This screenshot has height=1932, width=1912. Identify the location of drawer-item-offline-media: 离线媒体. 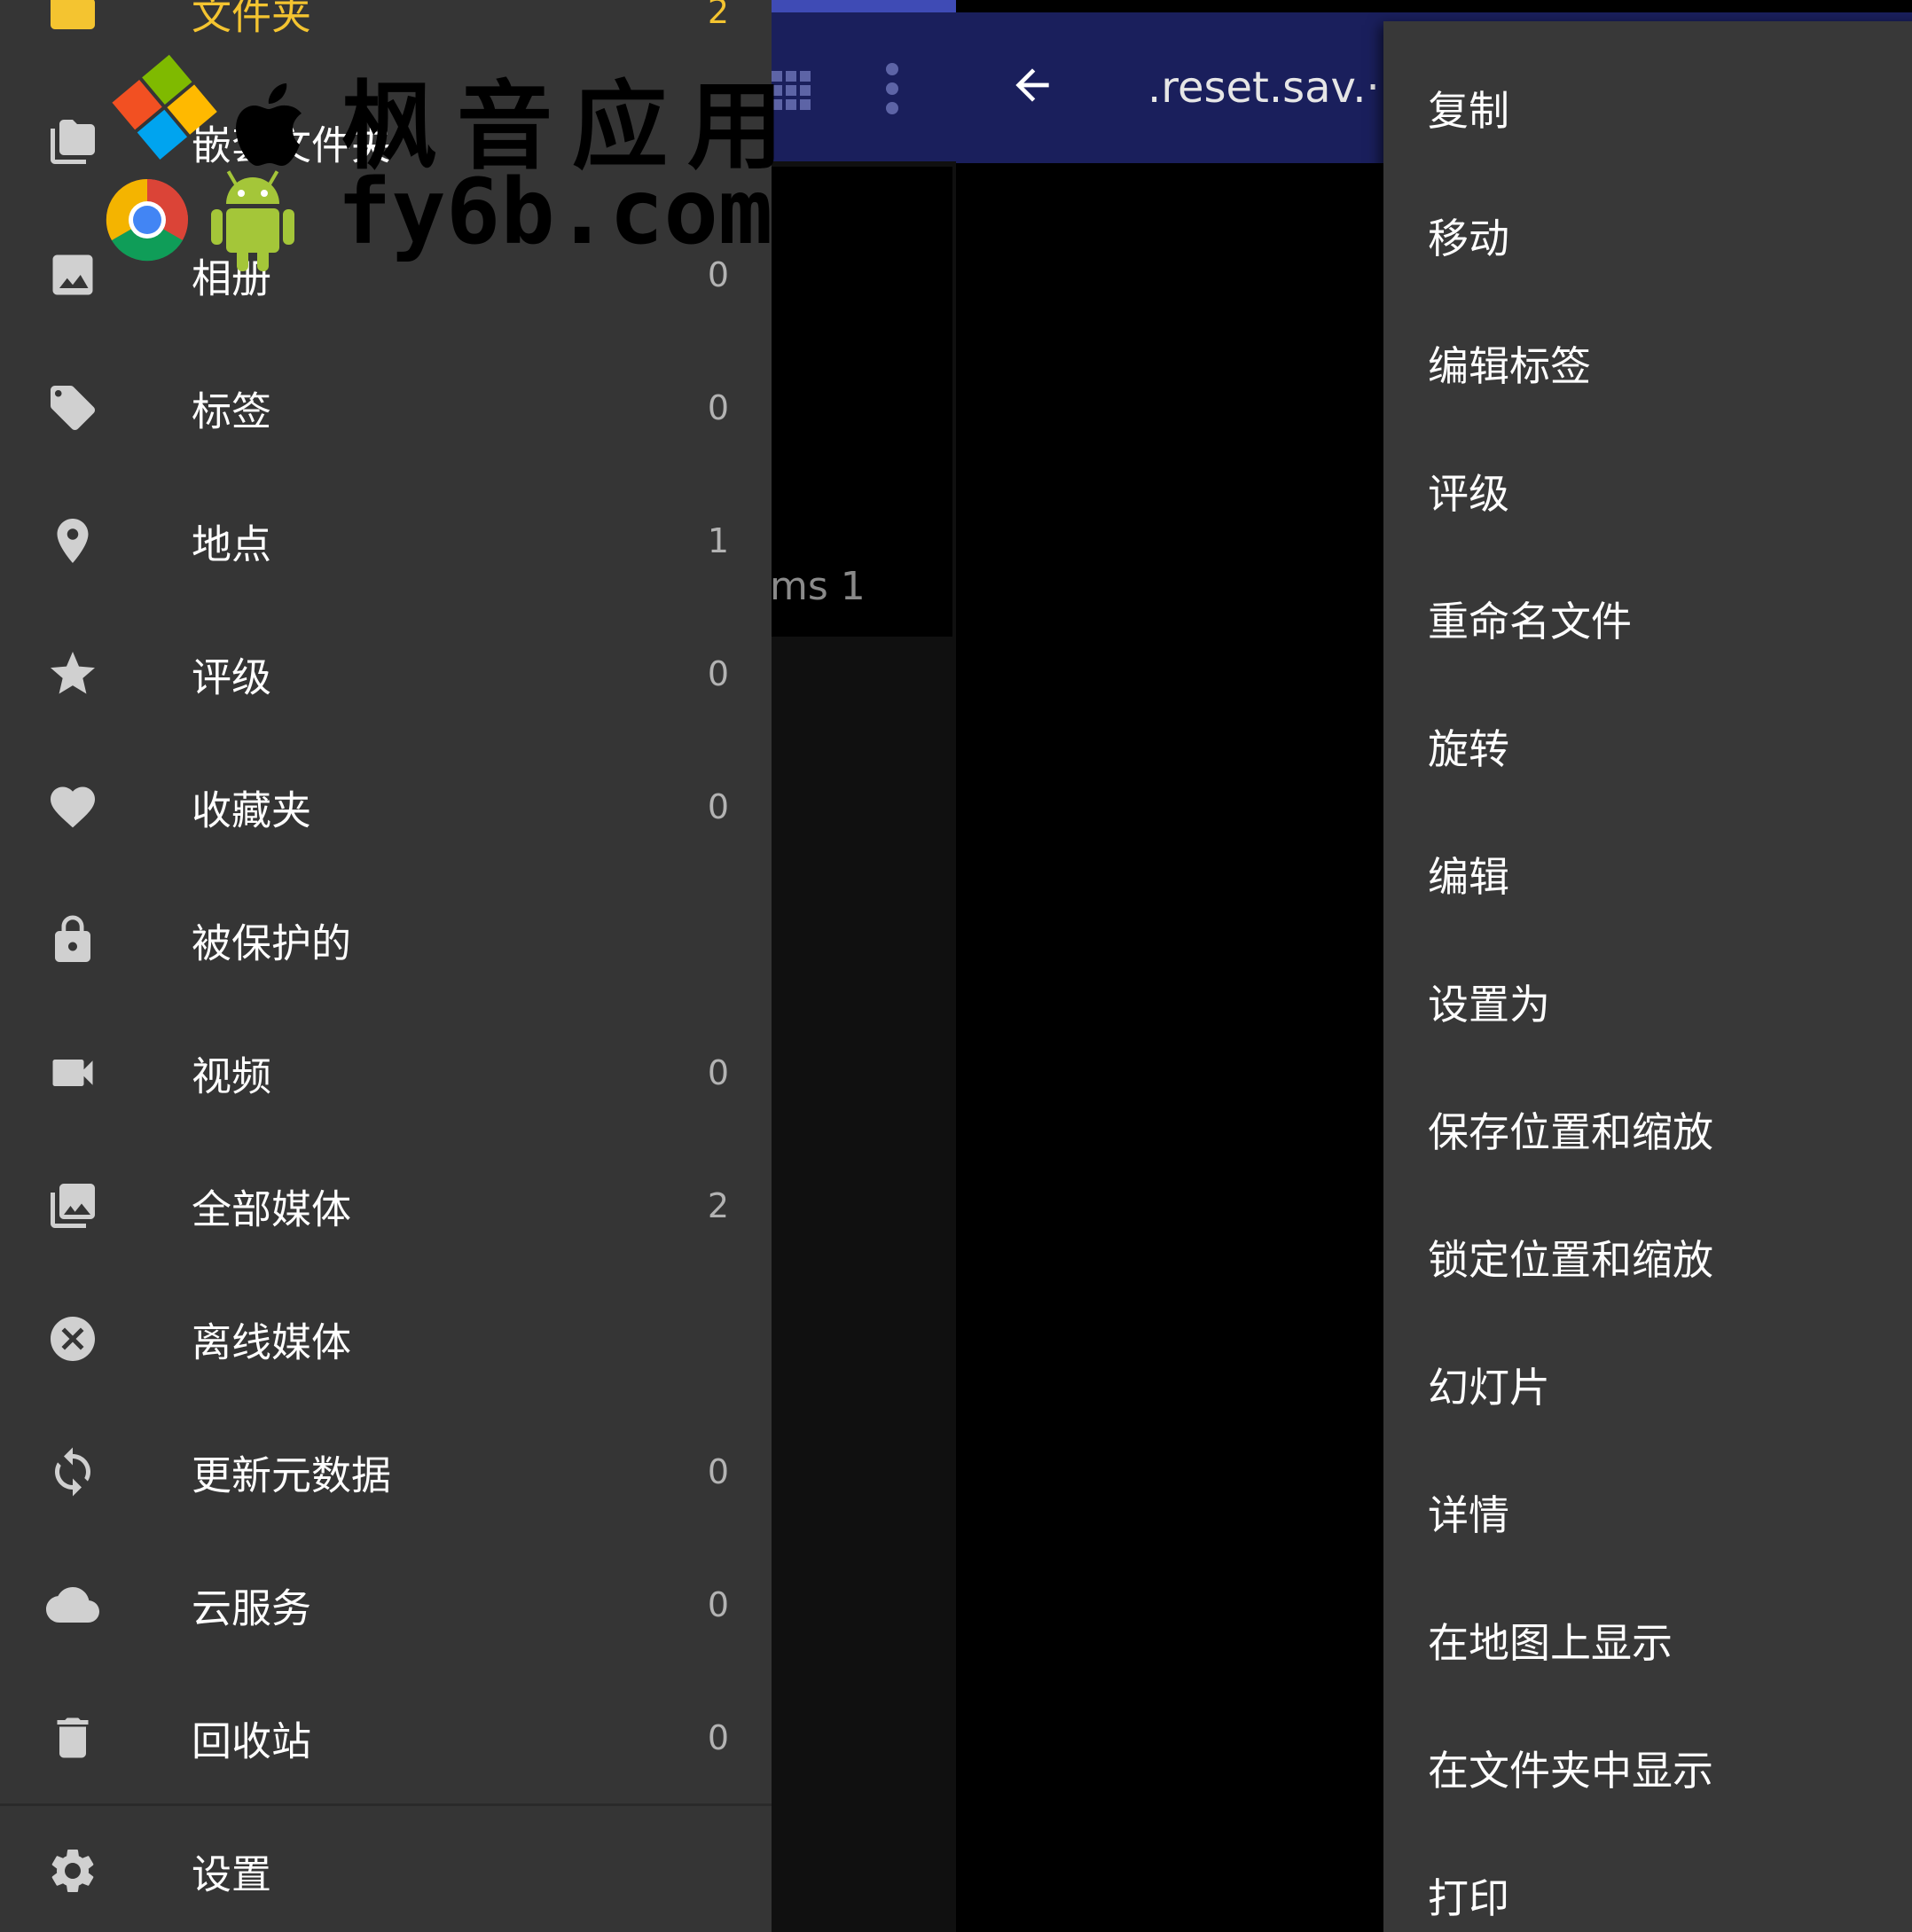
(386, 1338).